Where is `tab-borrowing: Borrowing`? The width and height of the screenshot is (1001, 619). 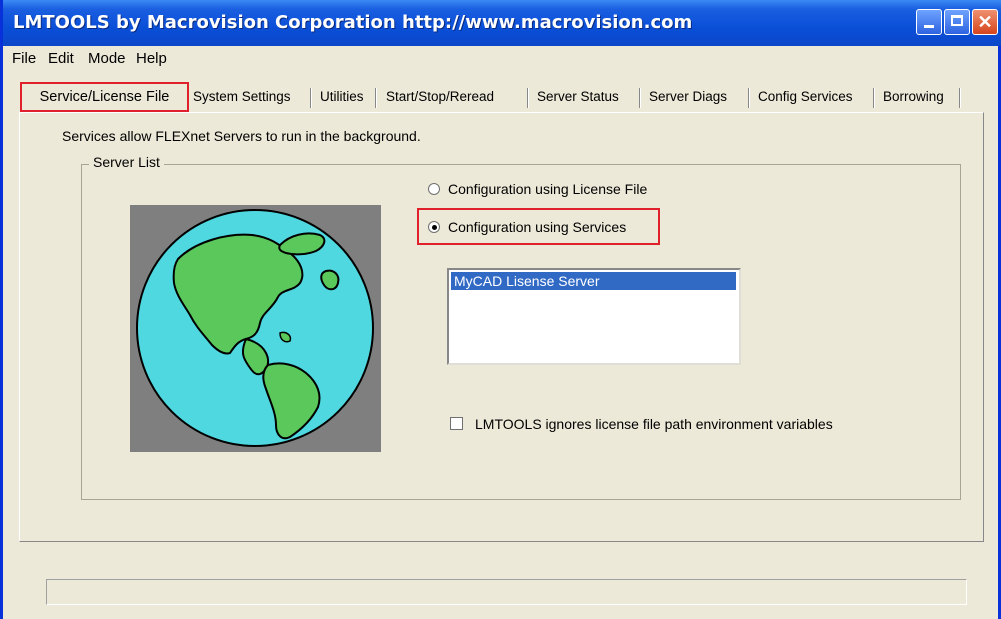
tab-borrowing: Borrowing is located at coordinates (913, 97).